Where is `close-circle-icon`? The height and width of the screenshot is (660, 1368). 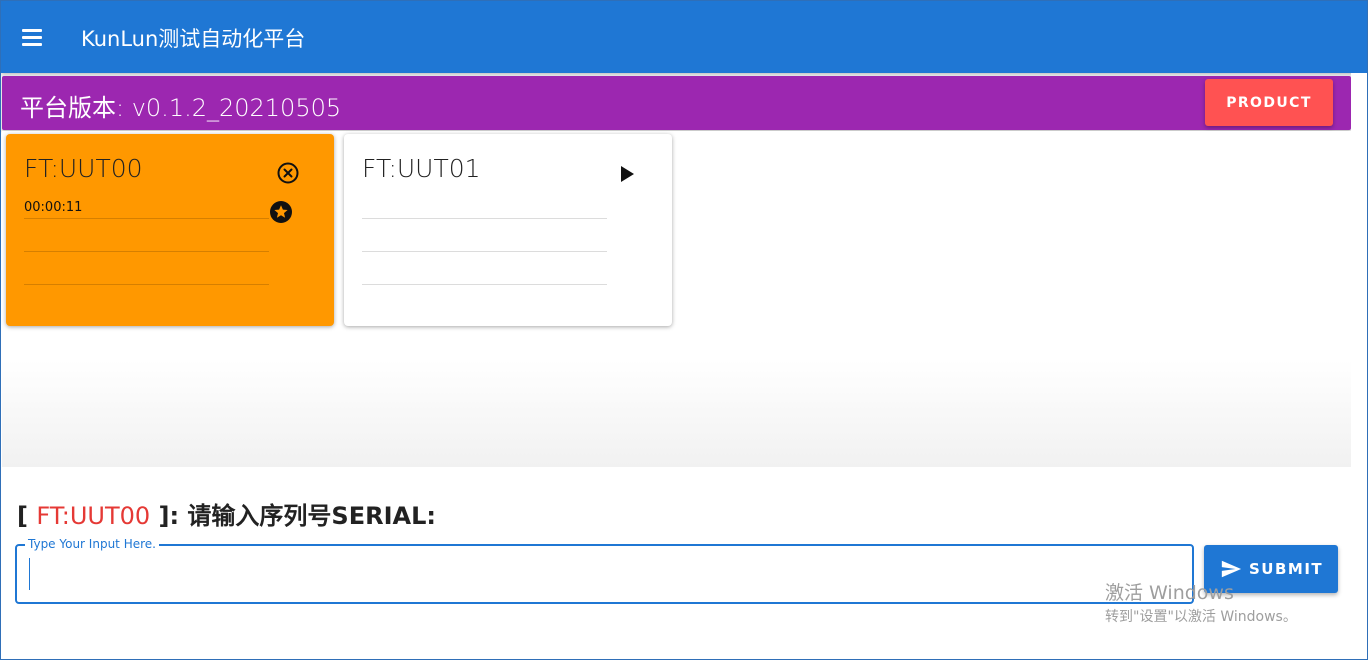
close-circle-icon is located at coordinates (288, 173).